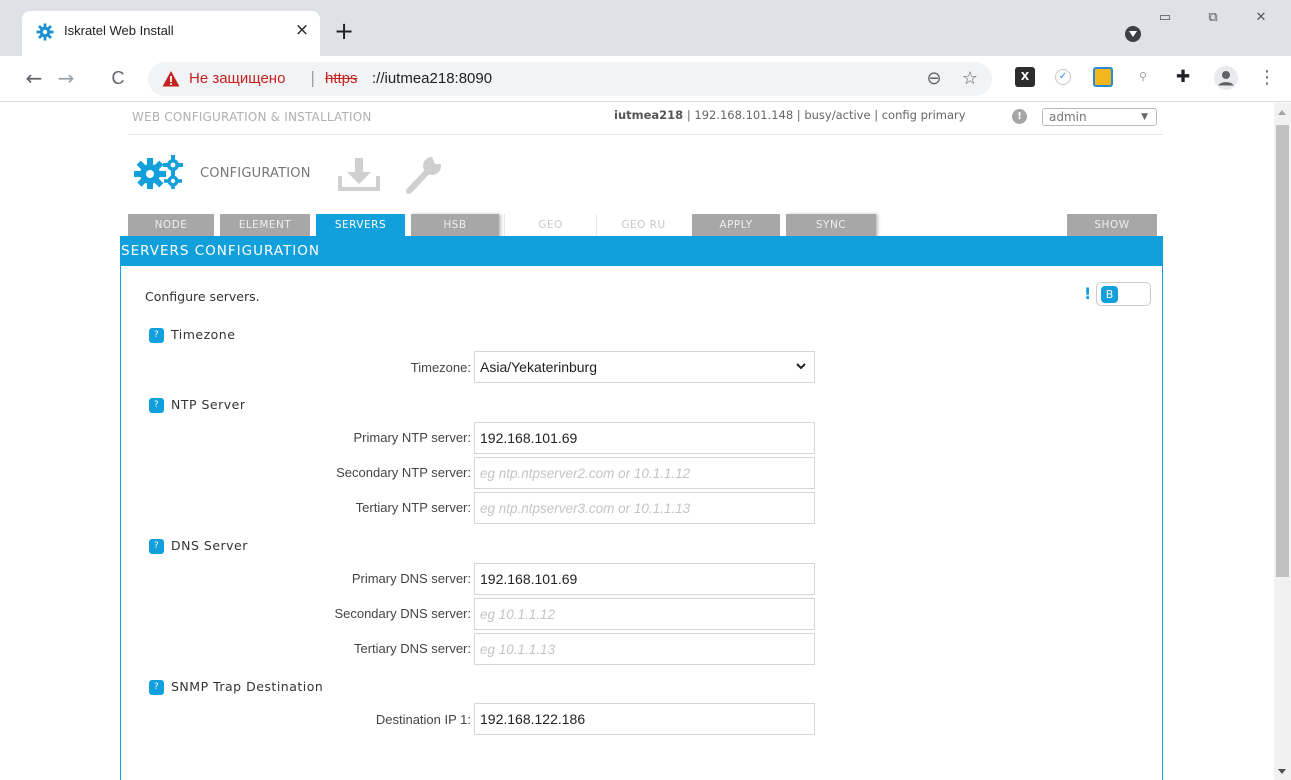  What do you see at coordinates (423, 719) in the screenshot?
I see `destination-ip-1-label: Destination IP 1:` at bounding box center [423, 719].